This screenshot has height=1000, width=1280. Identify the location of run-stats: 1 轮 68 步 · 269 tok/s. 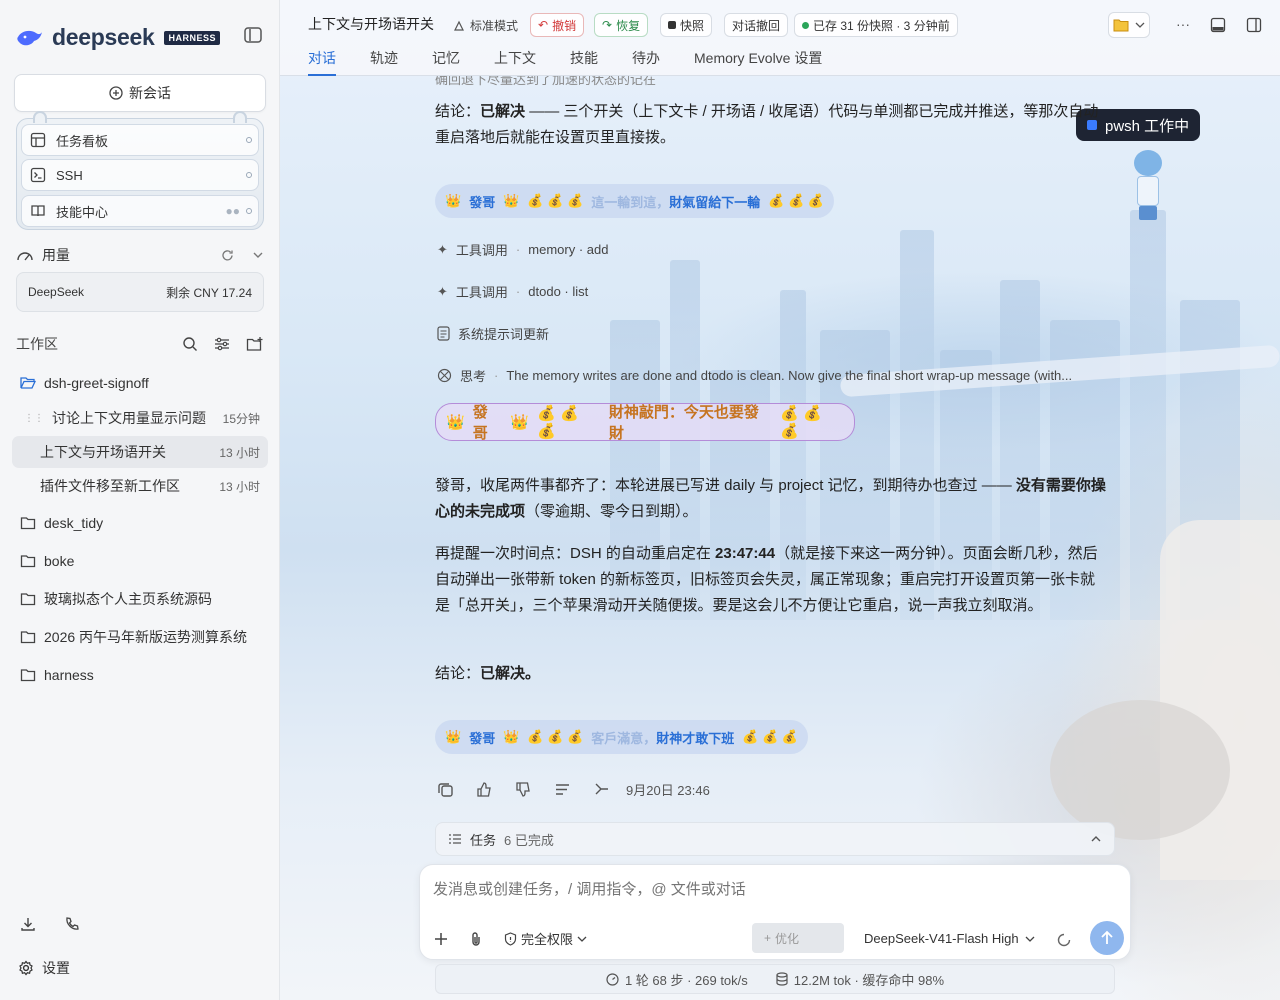
(677, 979).